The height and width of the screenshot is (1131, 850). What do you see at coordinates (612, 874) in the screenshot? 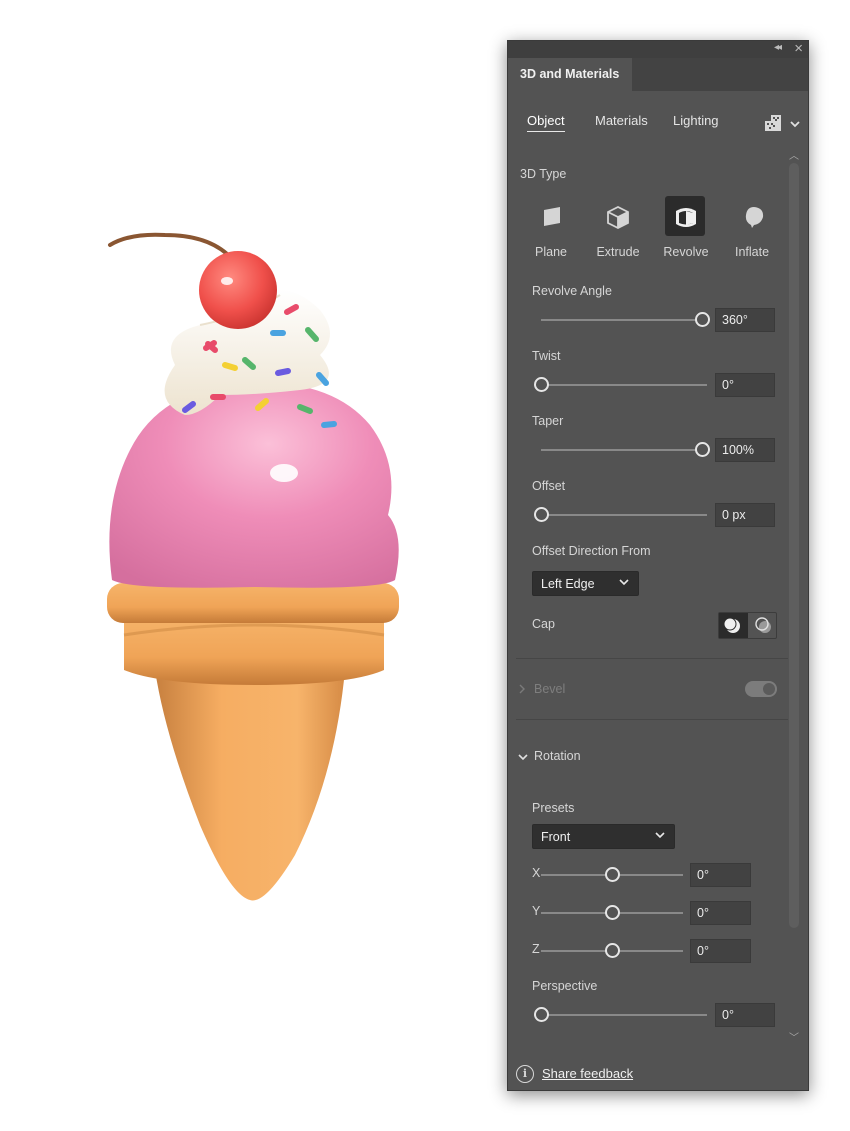
I see `x-knob` at bounding box center [612, 874].